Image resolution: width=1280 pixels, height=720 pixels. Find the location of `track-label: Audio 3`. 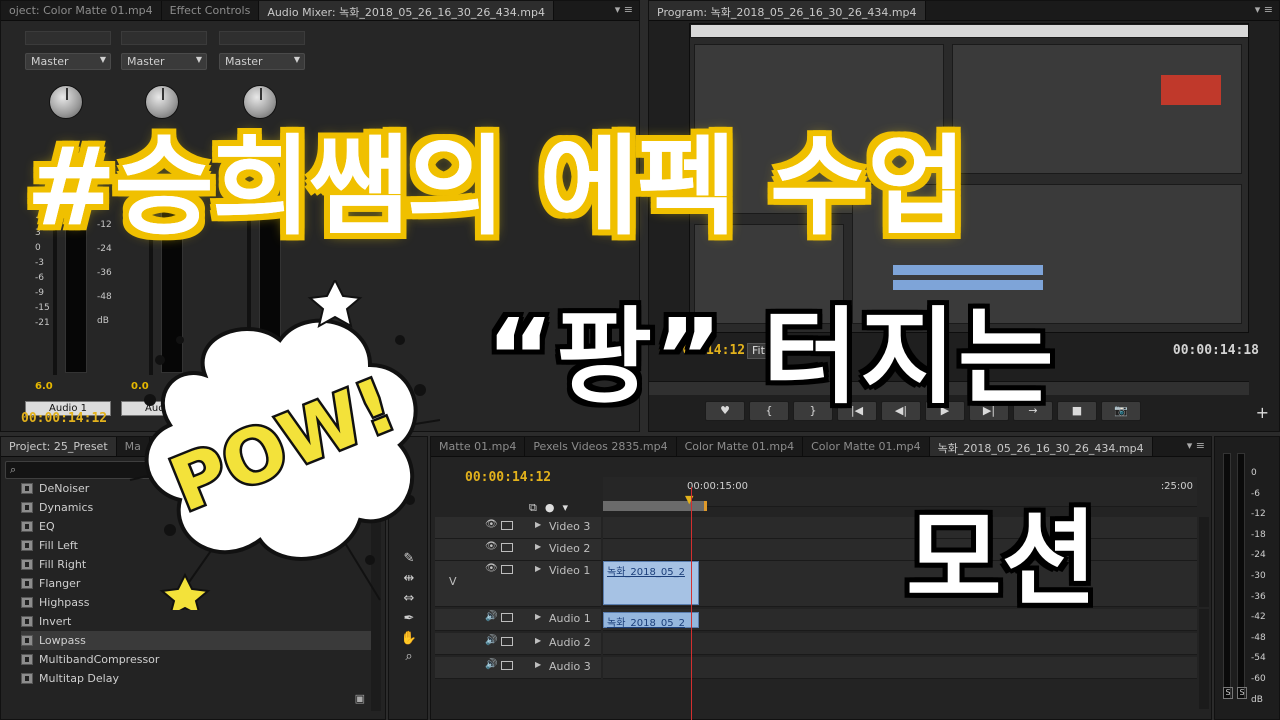

track-label: Audio 3 is located at coordinates (570, 666).